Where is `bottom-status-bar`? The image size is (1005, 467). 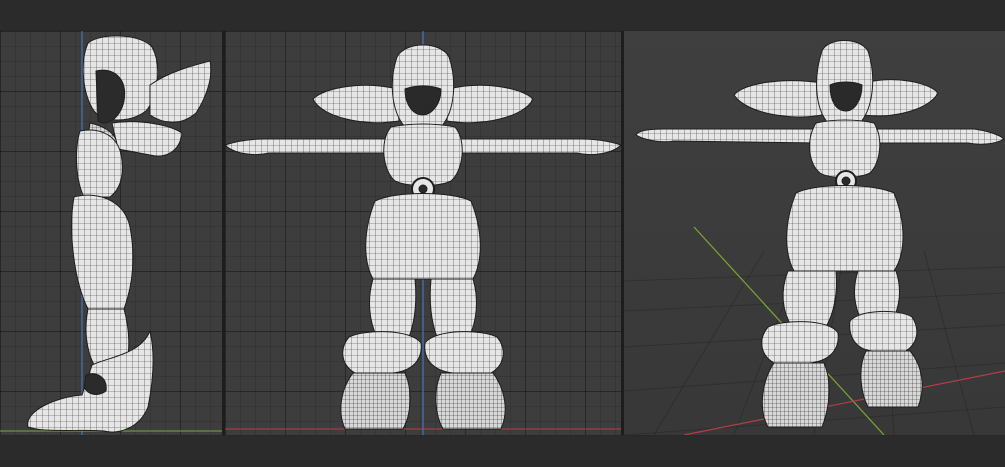 bottom-status-bar is located at coordinates (502, 451).